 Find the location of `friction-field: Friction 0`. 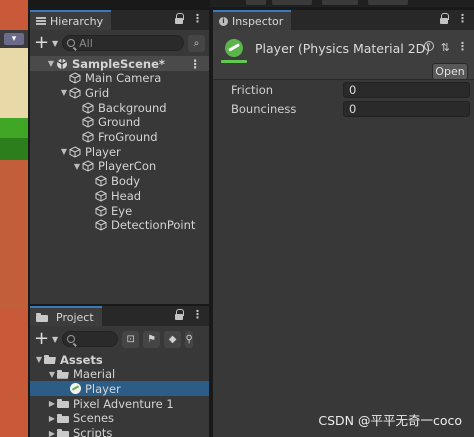

friction-field: Friction 0 is located at coordinates (350, 90).